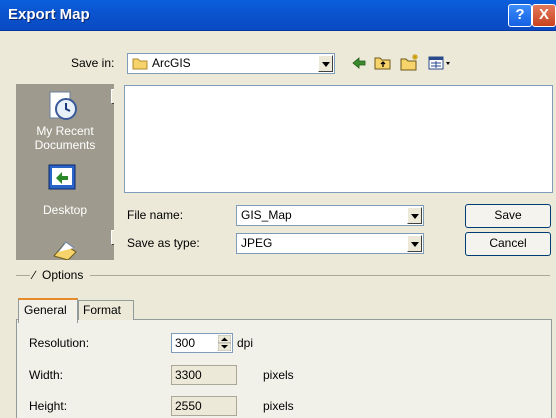  I want to click on file-name-combo: GIS_Map, so click(330, 215).